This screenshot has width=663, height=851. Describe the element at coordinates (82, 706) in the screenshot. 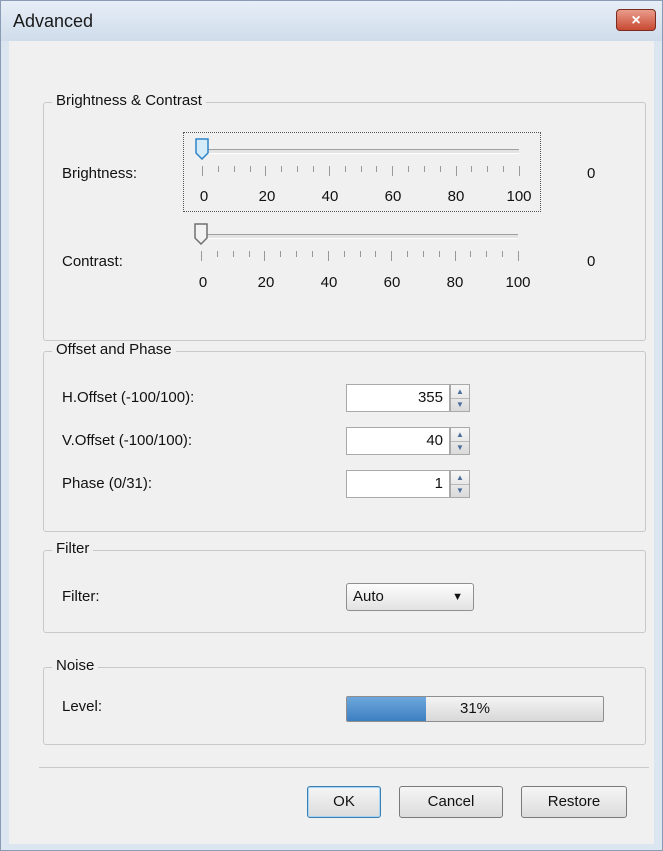

I see `noise-level-label: Level:` at that location.